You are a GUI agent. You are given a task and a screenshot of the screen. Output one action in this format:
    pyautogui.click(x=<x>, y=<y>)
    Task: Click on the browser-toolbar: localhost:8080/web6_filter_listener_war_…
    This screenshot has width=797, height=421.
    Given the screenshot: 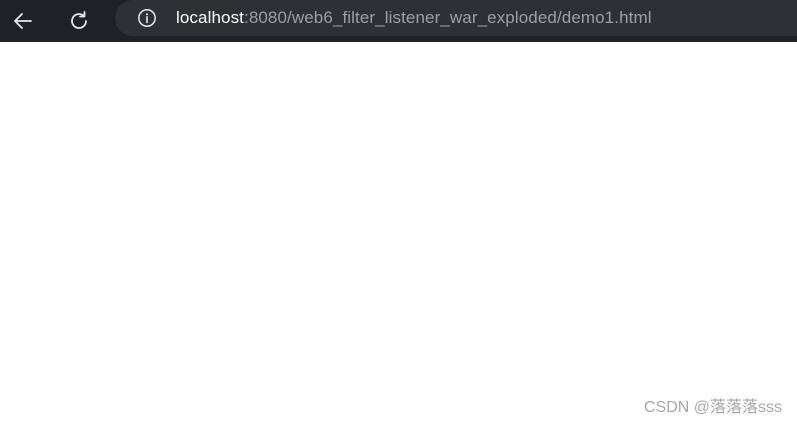 What is the action you would take?
    pyautogui.click(x=398, y=21)
    